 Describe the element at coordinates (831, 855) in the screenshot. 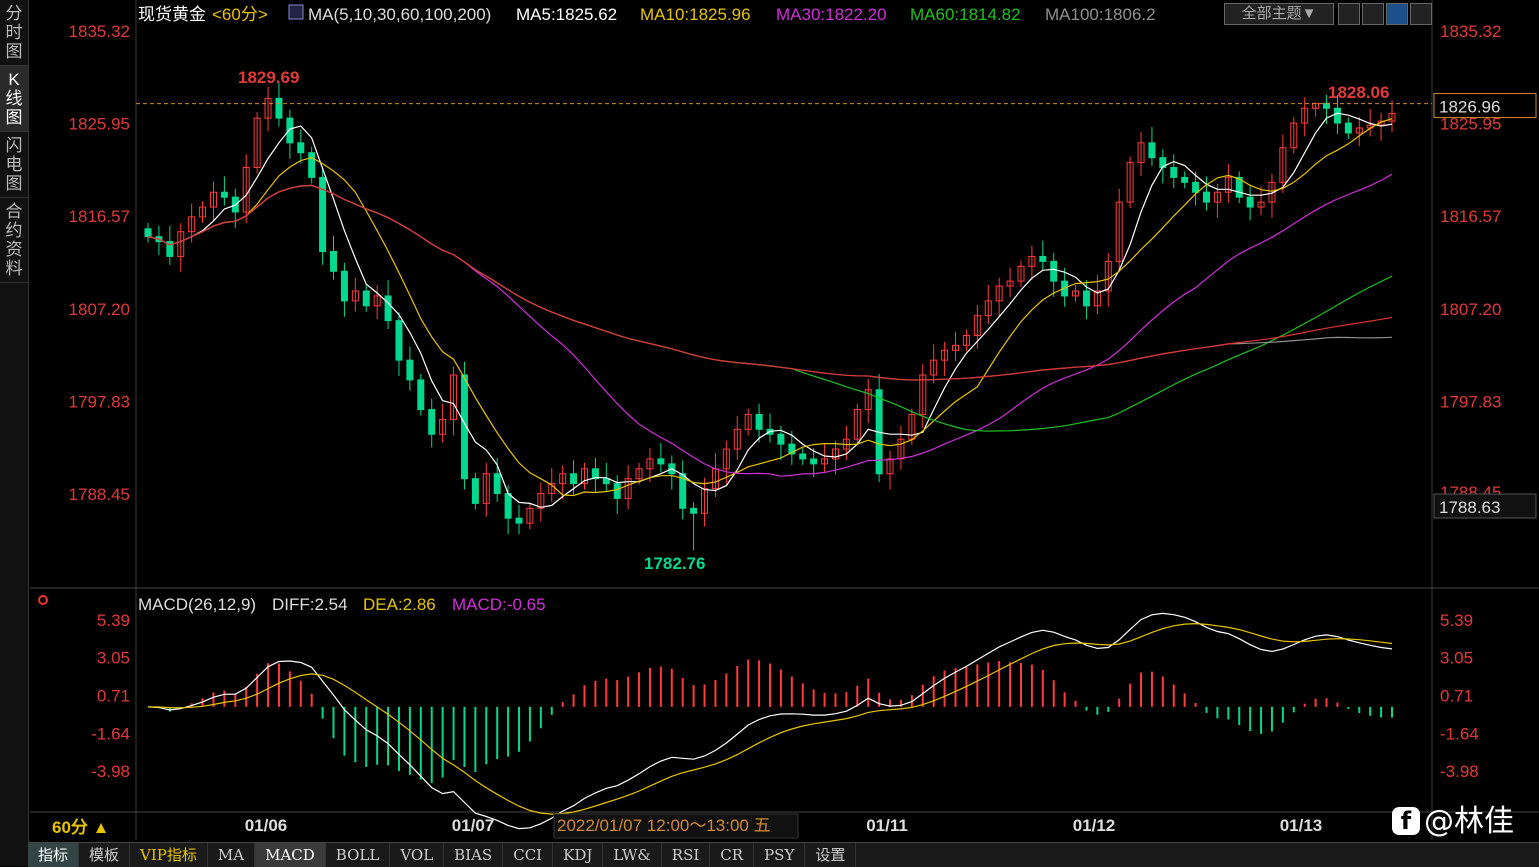

I see `indicator-tab: 设置` at that location.